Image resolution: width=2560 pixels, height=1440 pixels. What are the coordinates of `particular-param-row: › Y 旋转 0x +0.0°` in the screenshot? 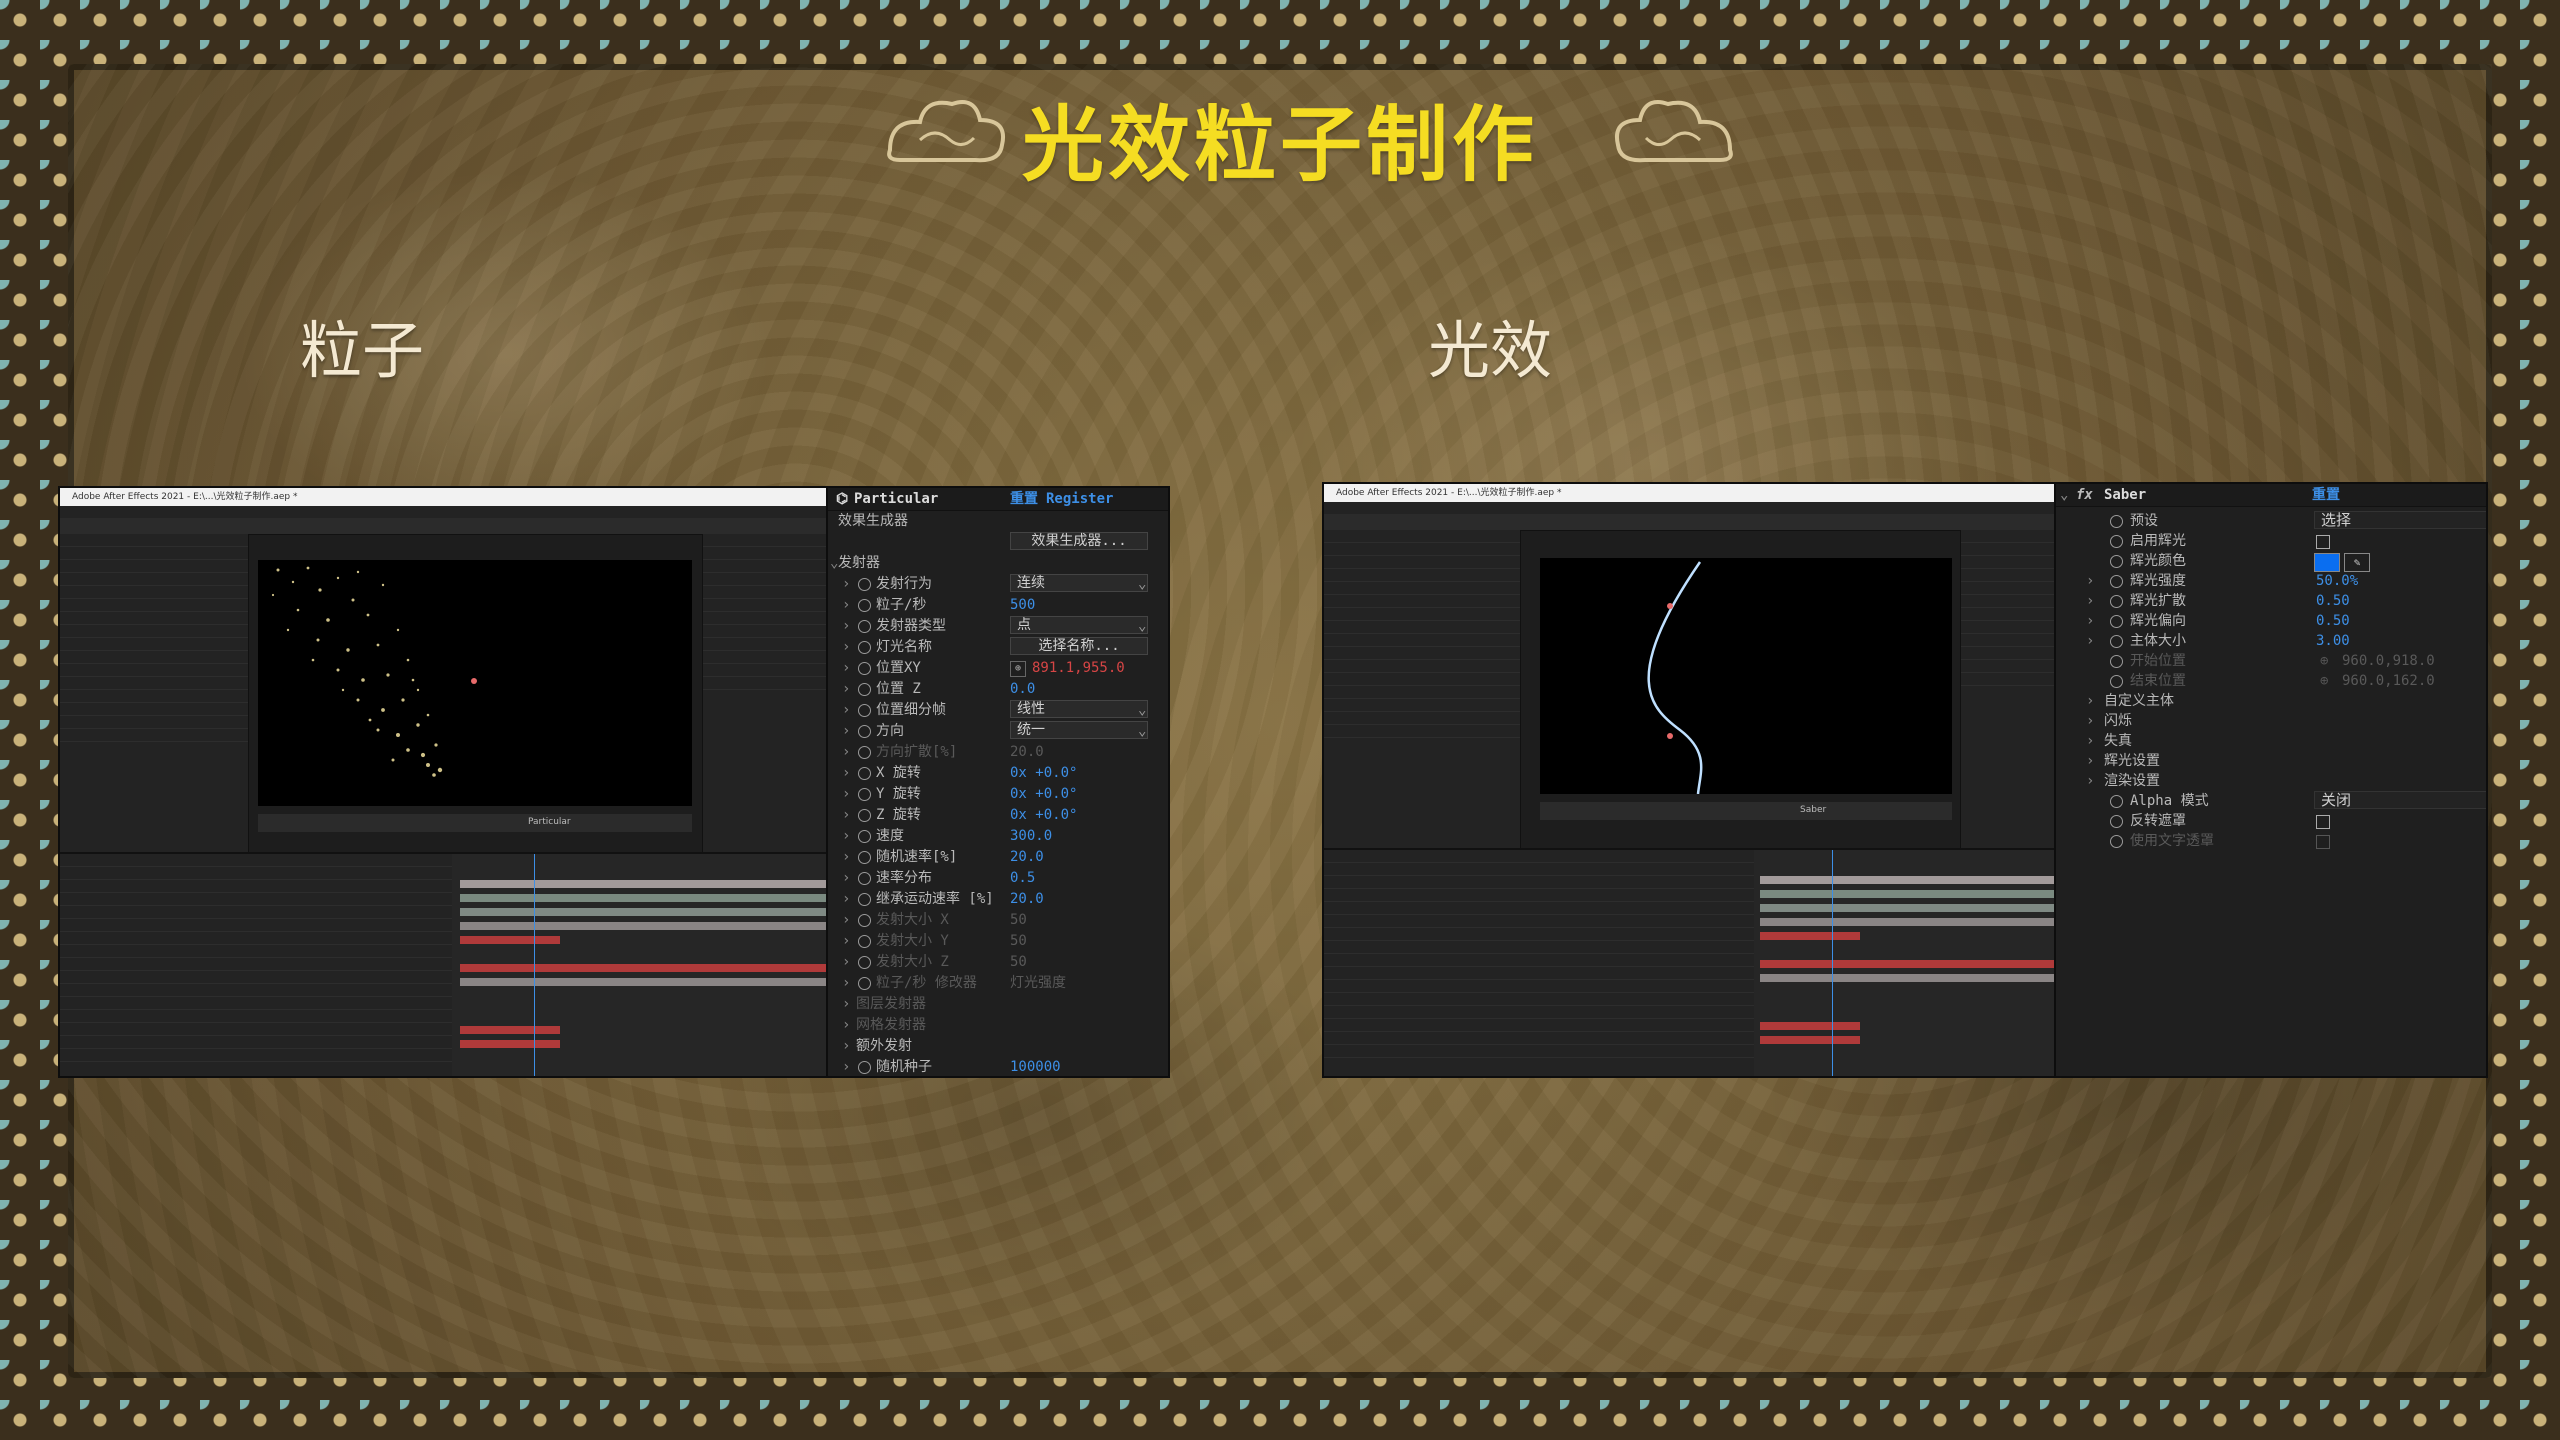 It's located at (998, 794).